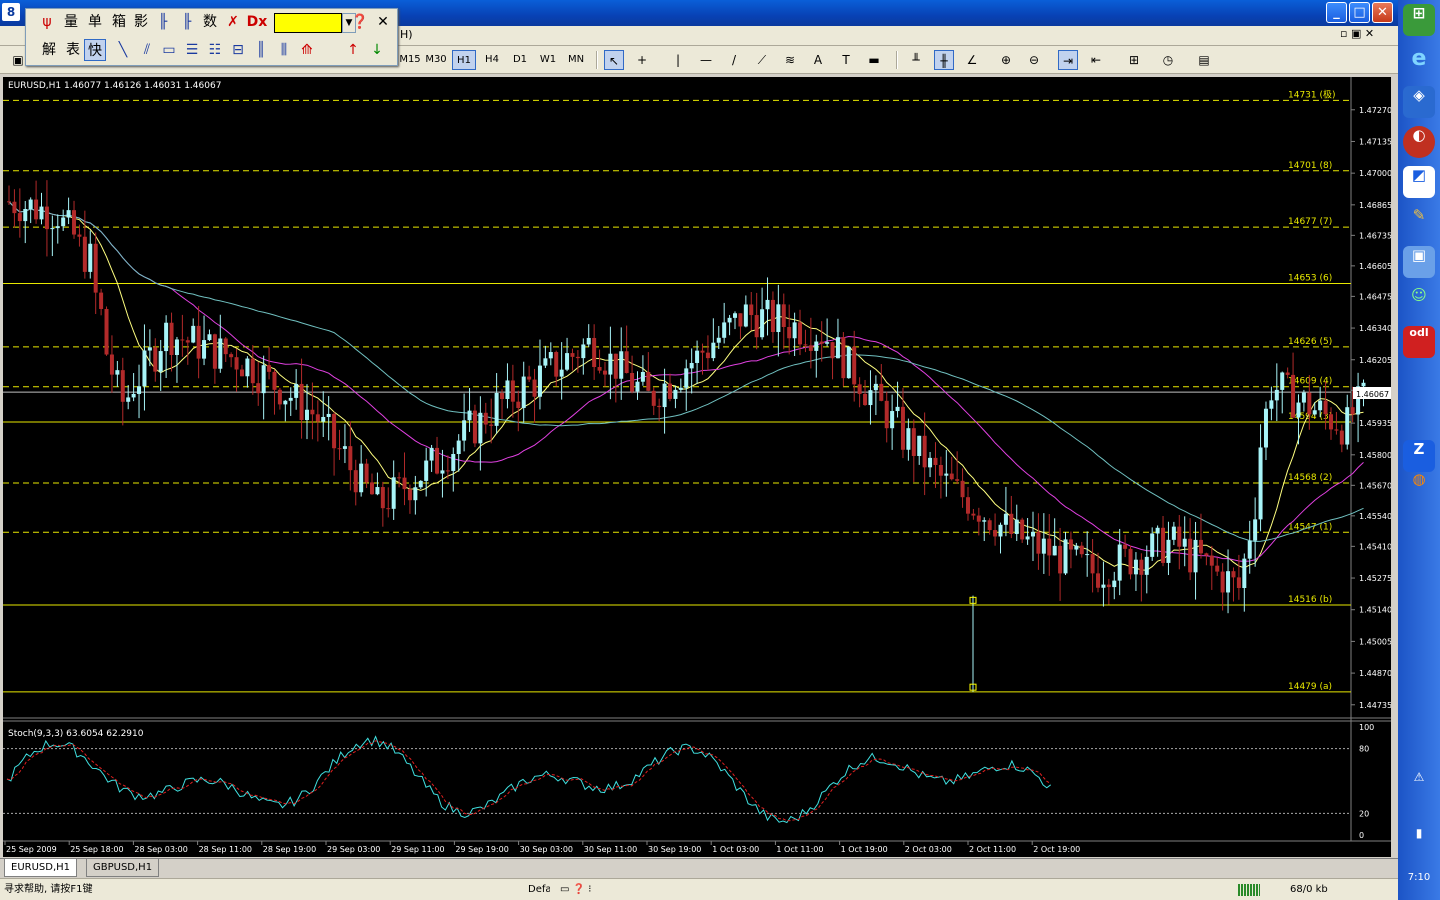 This screenshot has height=900, width=1440. I want to click on timeframe-m30: M30, so click(436, 60).